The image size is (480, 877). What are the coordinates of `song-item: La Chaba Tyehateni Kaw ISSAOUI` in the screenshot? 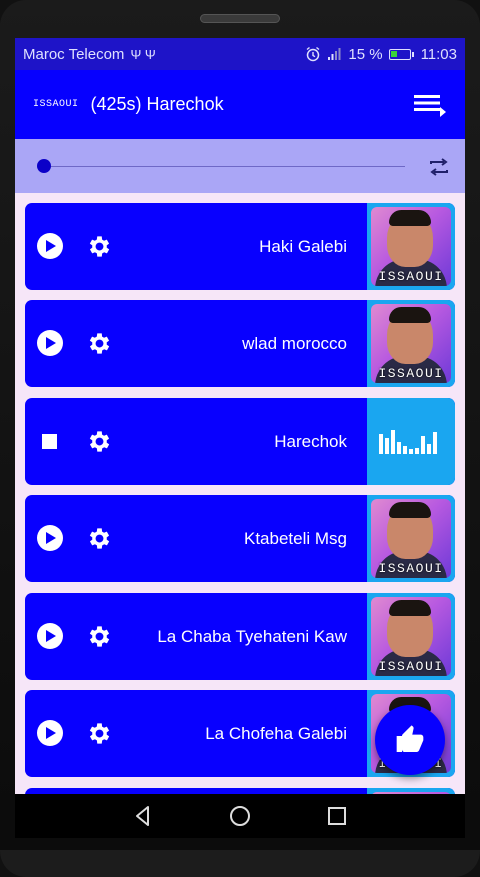 It's located at (240, 636).